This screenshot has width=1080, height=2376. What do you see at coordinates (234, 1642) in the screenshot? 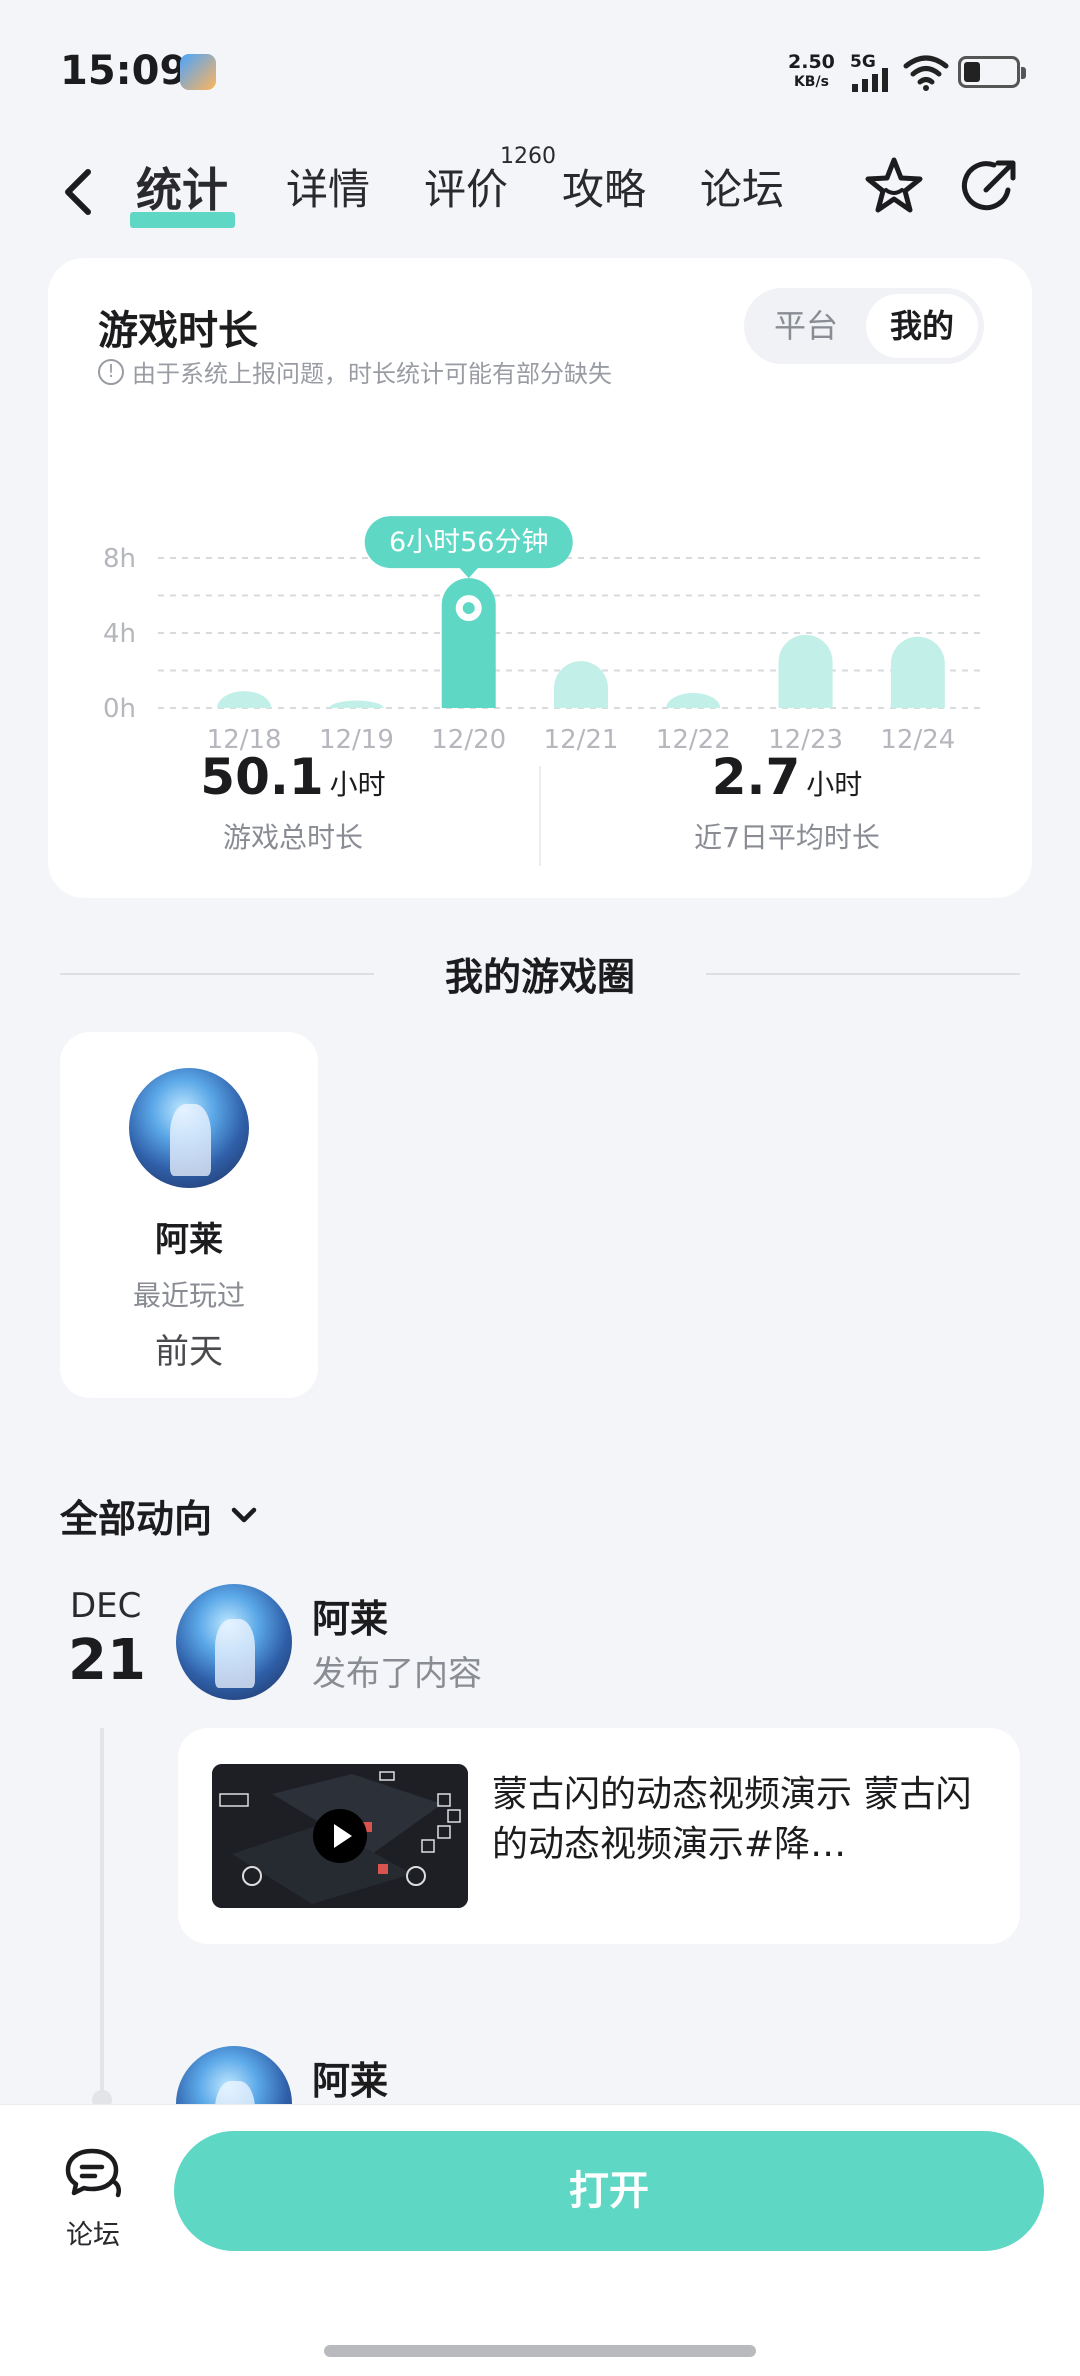
I see `post-author-avatar` at bounding box center [234, 1642].